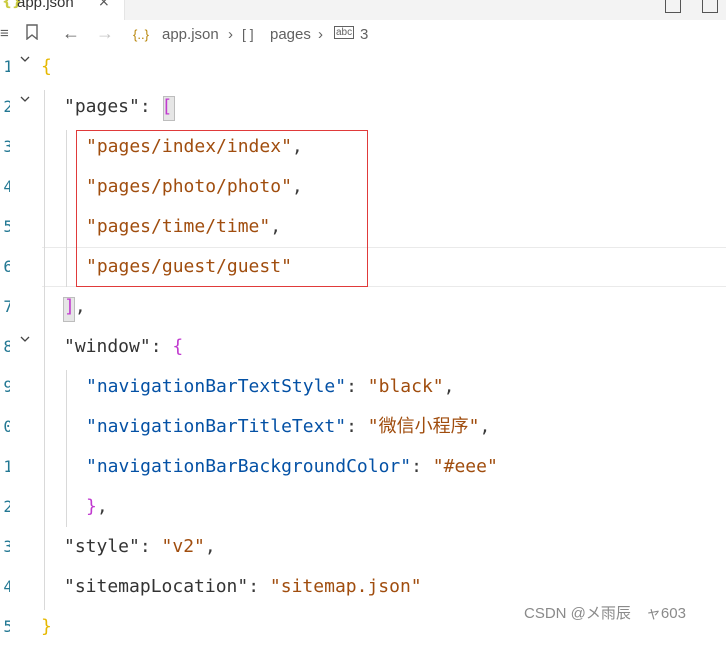  What do you see at coordinates (46, 626) in the screenshot?
I see `code-line: }` at bounding box center [46, 626].